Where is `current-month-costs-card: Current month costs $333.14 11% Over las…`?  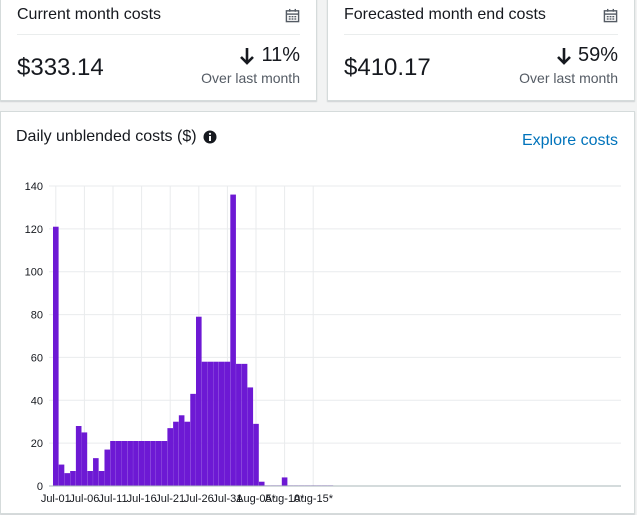 current-month-costs-card: Current month costs $333.14 11% Over las… is located at coordinates (158, 50).